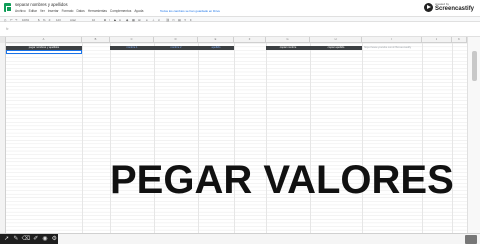 This screenshot has height=244, width=480. I want to click on cell-g1-header: copiar nombre, so click(288, 48).